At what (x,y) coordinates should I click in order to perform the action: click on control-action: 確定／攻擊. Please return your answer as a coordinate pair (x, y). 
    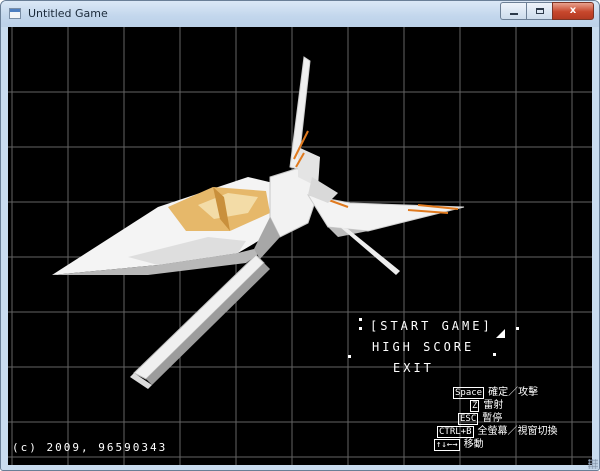
    Looking at the image, I should click on (513, 392).